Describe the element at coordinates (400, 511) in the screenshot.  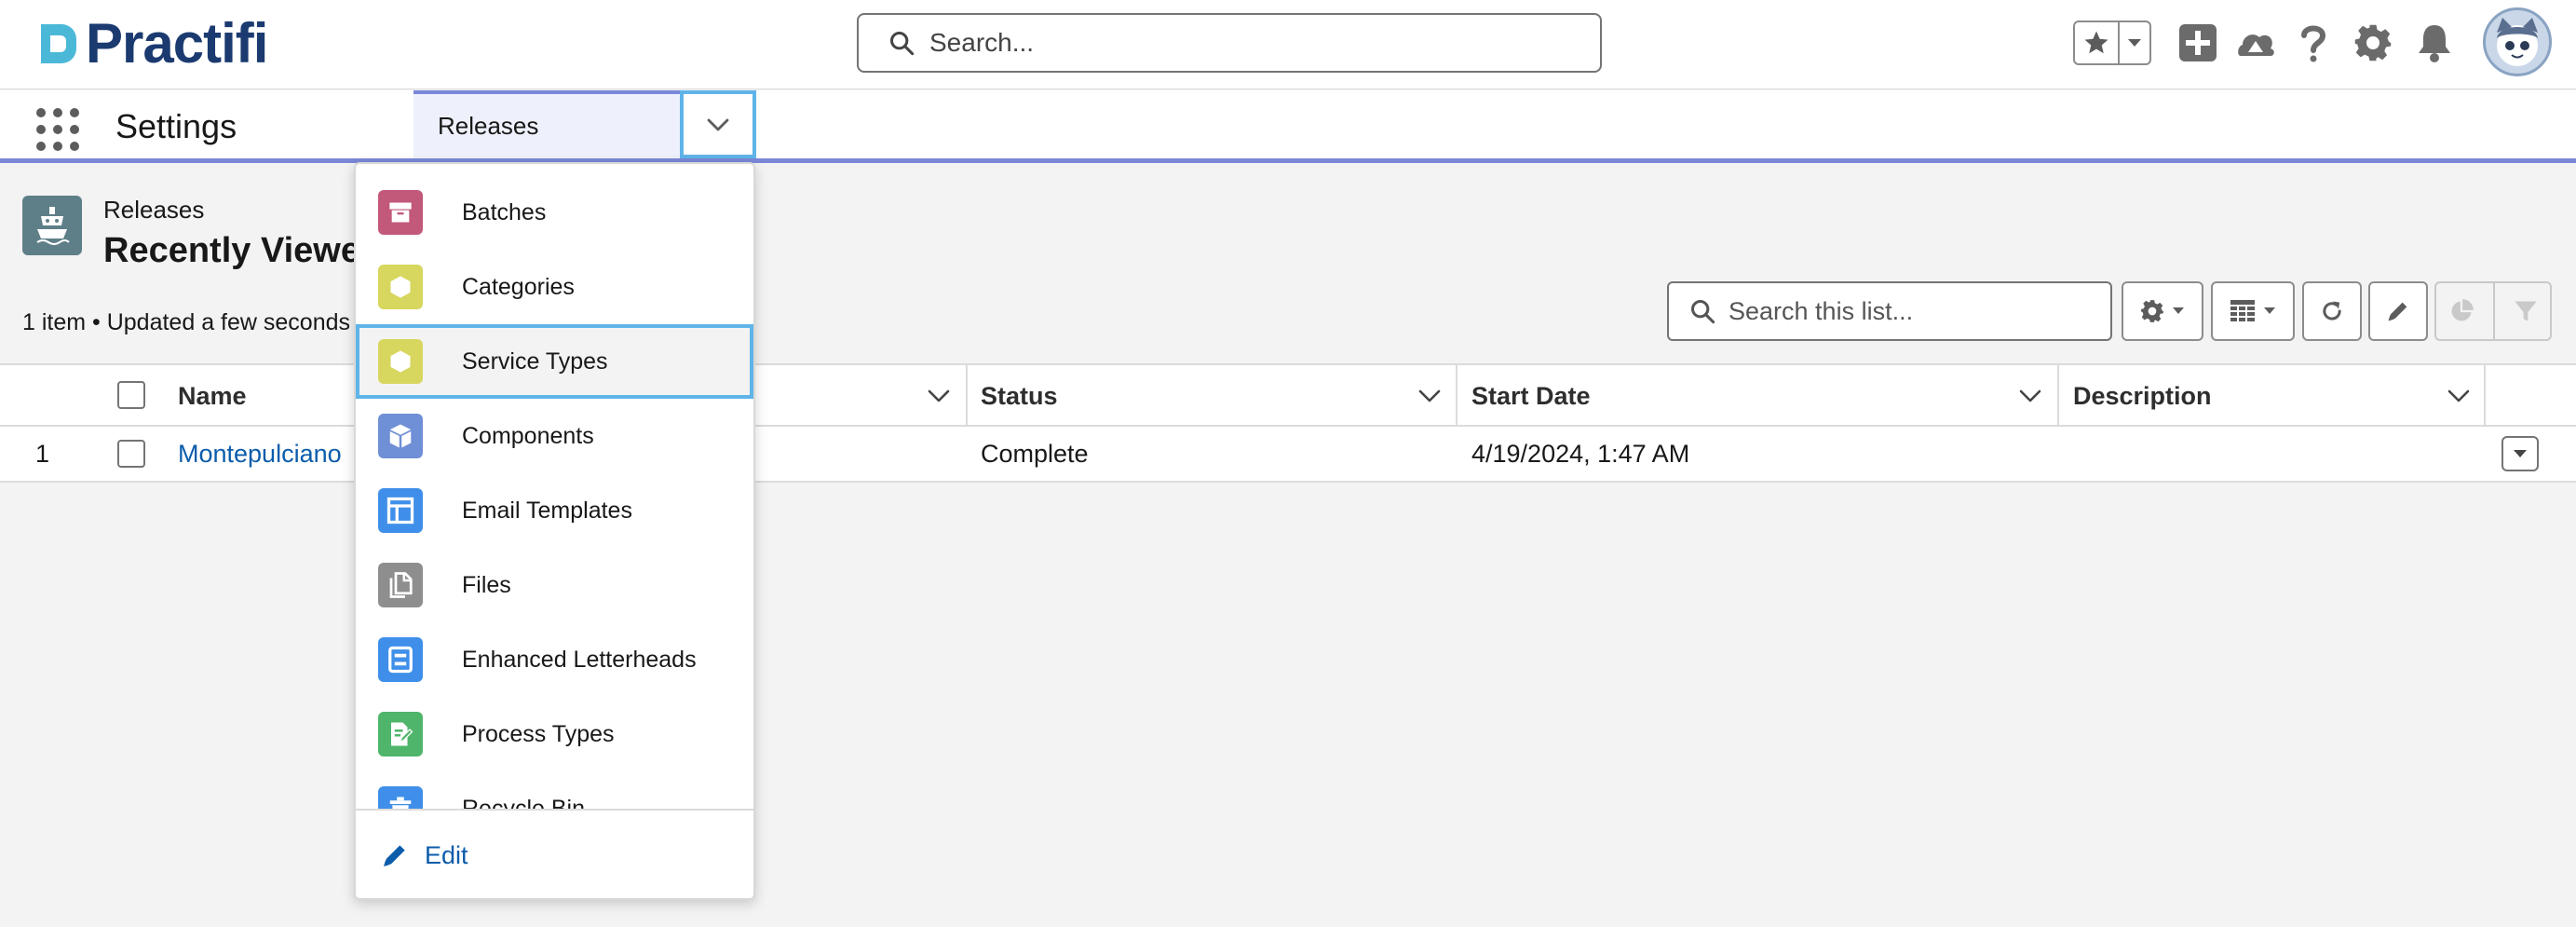
I see `template-icon` at that location.